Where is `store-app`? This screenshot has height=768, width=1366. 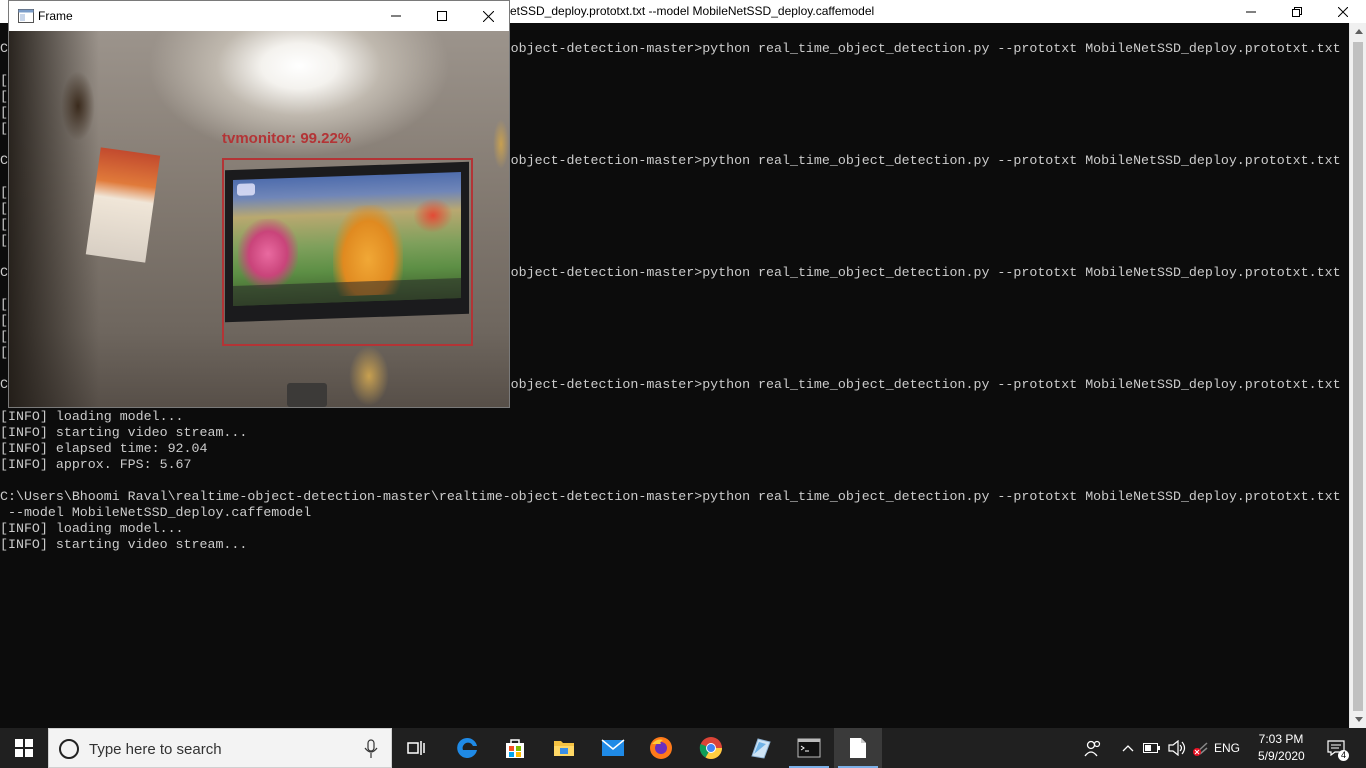
store-app is located at coordinates (515, 748).